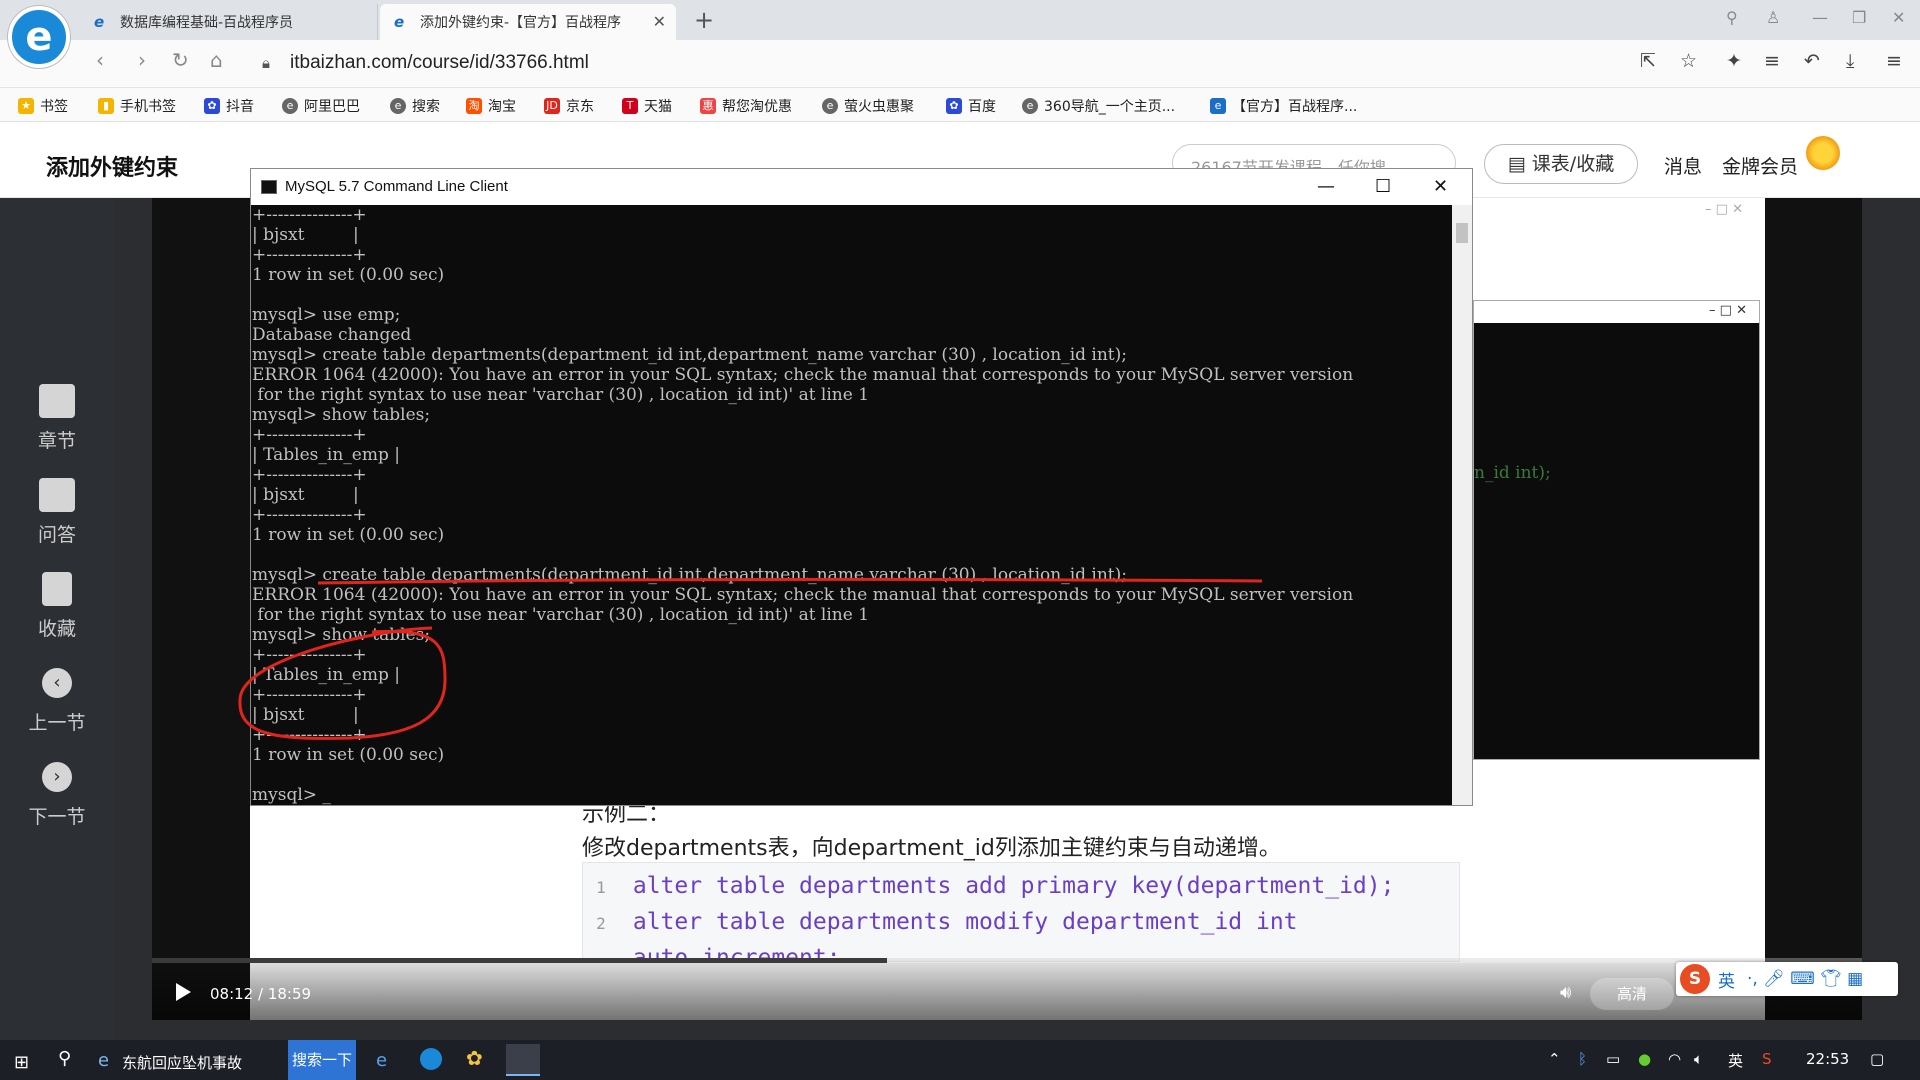 The height and width of the screenshot is (1080, 1920). What do you see at coordinates (182, 1062) in the screenshot?
I see `news-search-text: 东航回应坠机事故` at bounding box center [182, 1062].